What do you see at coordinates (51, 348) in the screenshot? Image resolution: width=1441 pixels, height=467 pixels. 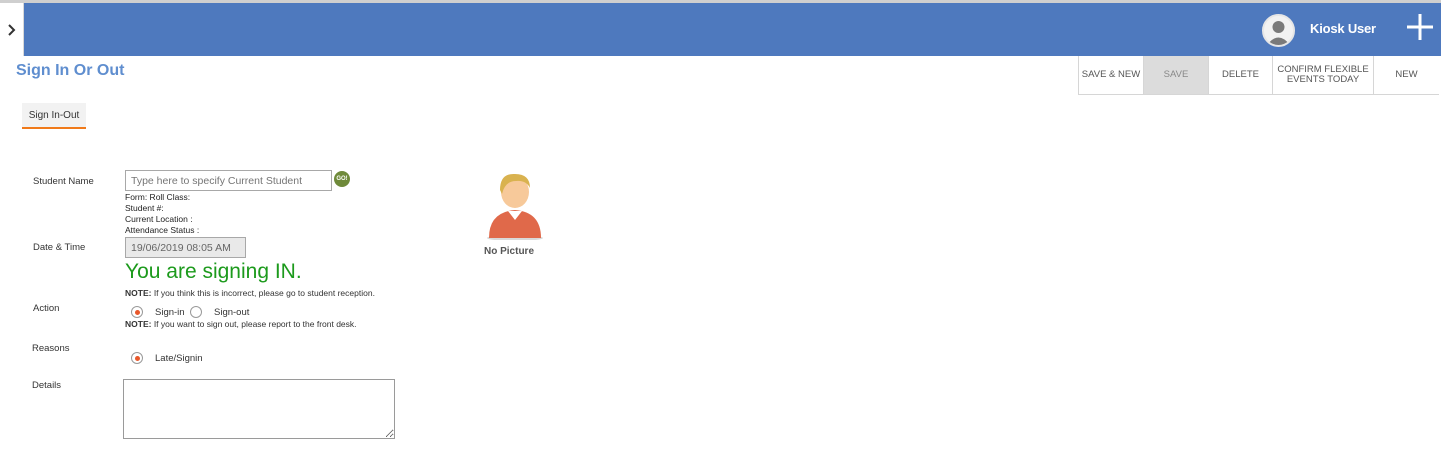 I see `reasons-label: Reasons` at bounding box center [51, 348].